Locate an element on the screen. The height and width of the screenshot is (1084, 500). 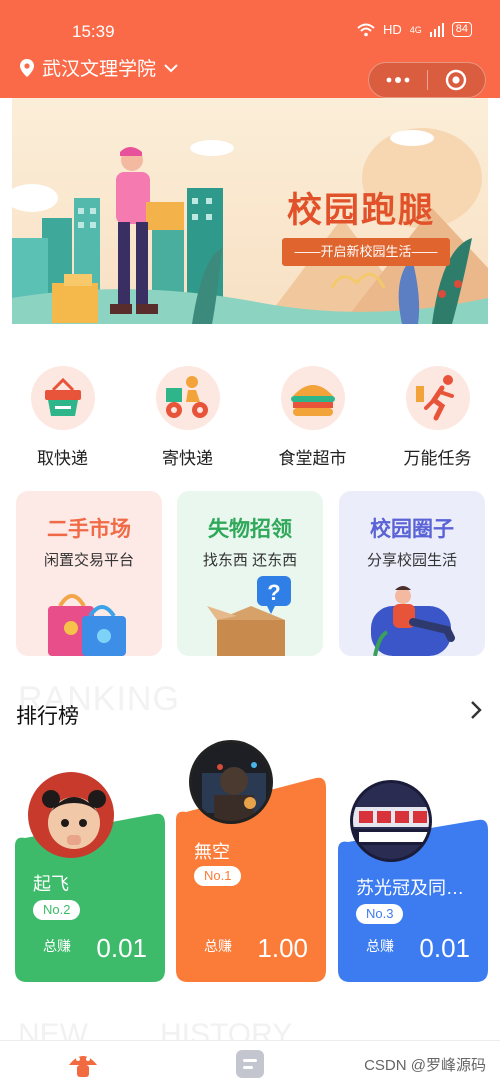
more-button is located at coordinates (398, 80).